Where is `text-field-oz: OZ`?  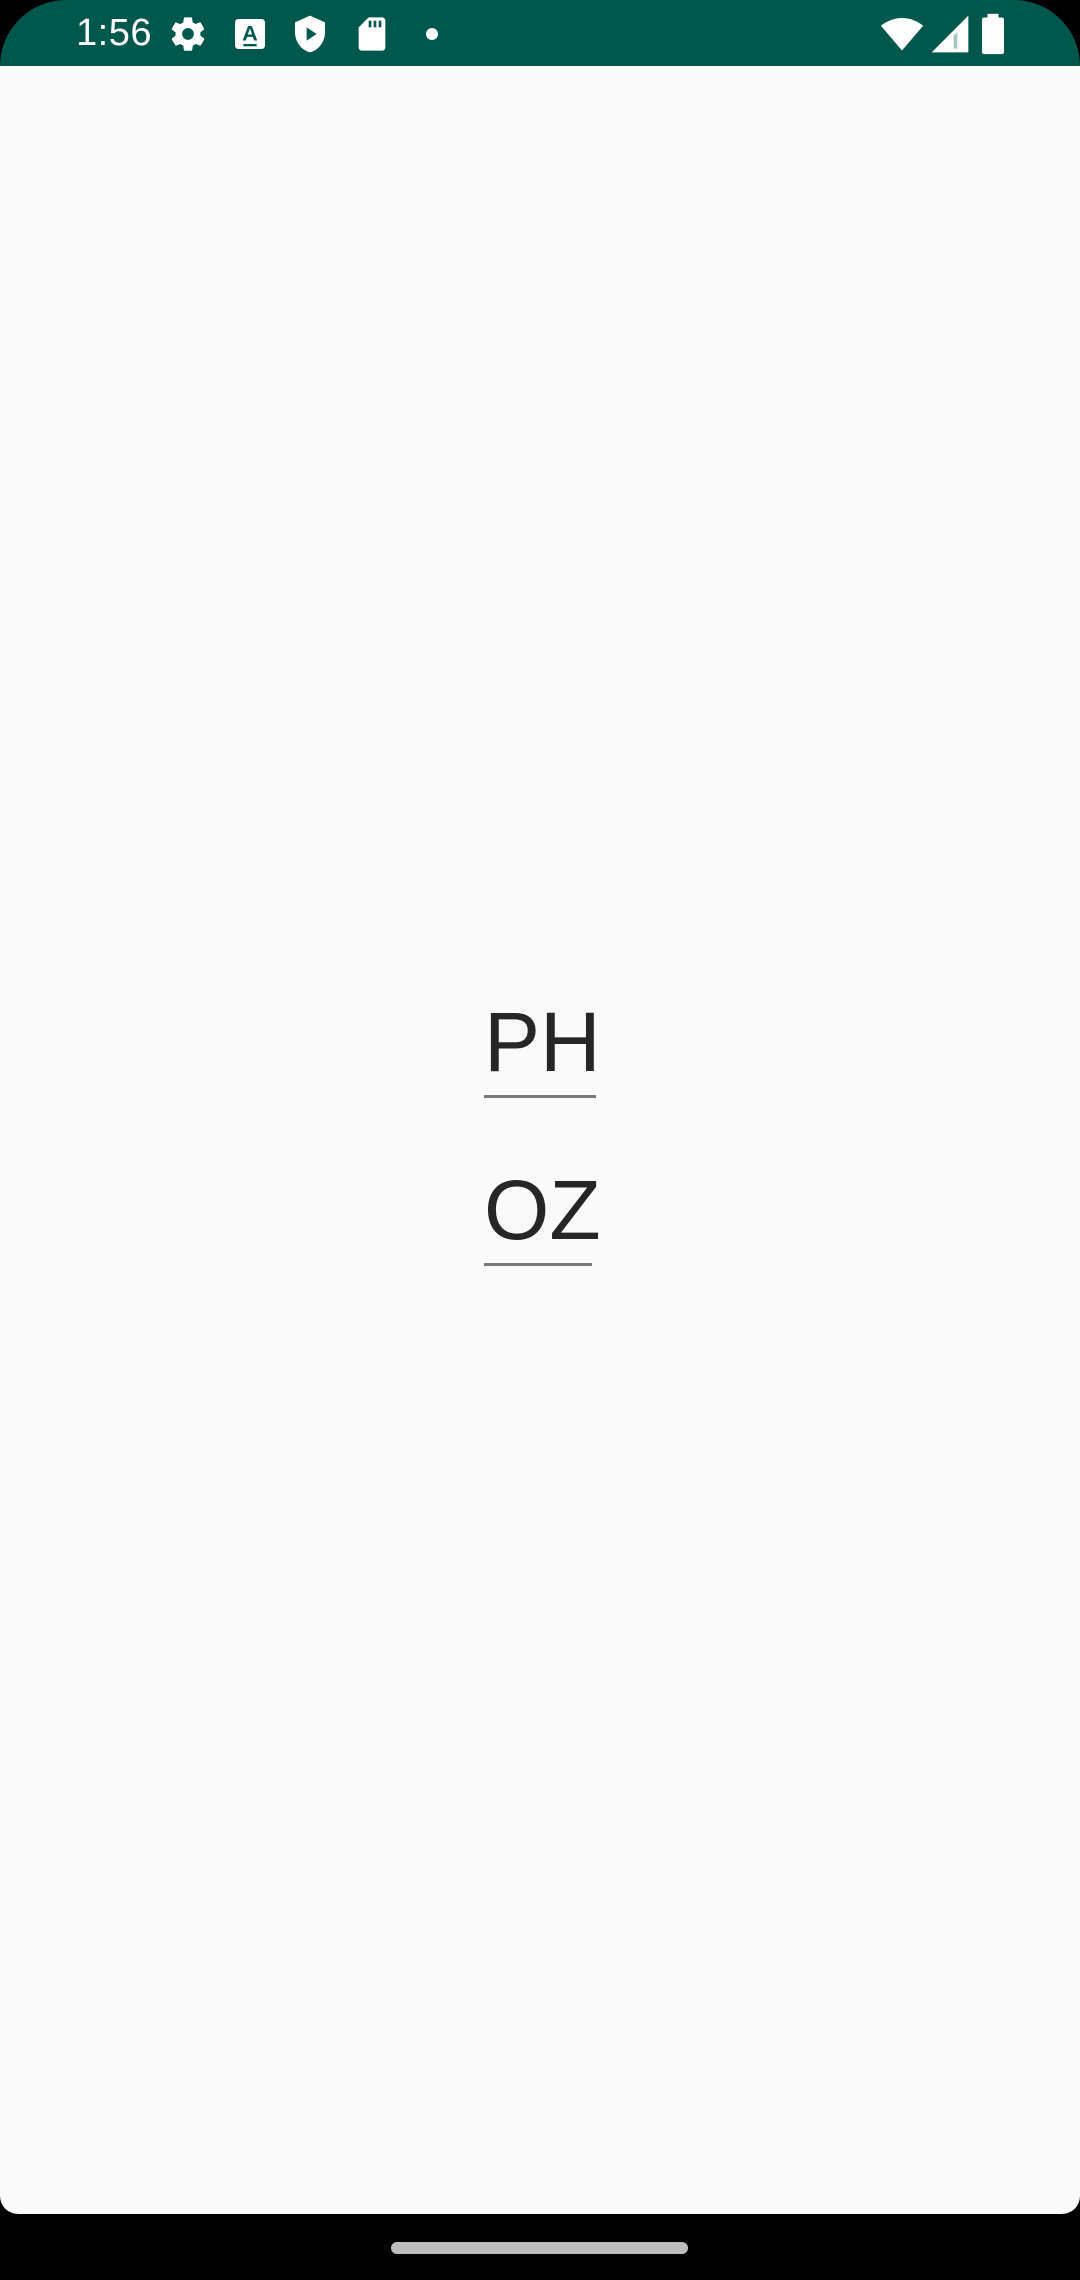 text-field-oz: OZ is located at coordinates (542, 1217).